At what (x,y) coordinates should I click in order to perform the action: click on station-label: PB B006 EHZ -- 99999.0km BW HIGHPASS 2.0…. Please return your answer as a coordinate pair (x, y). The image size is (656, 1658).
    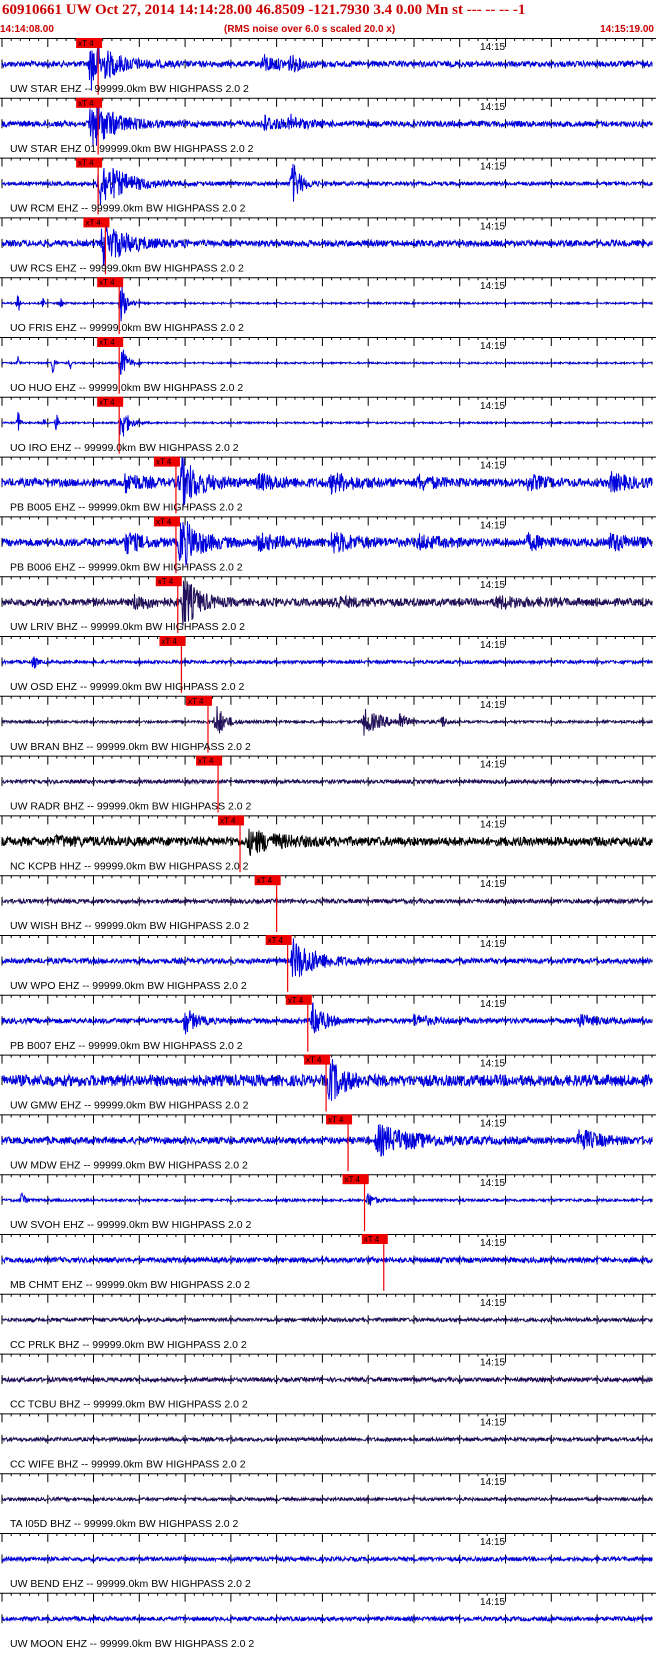
    Looking at the image, I should click on (126, 567).